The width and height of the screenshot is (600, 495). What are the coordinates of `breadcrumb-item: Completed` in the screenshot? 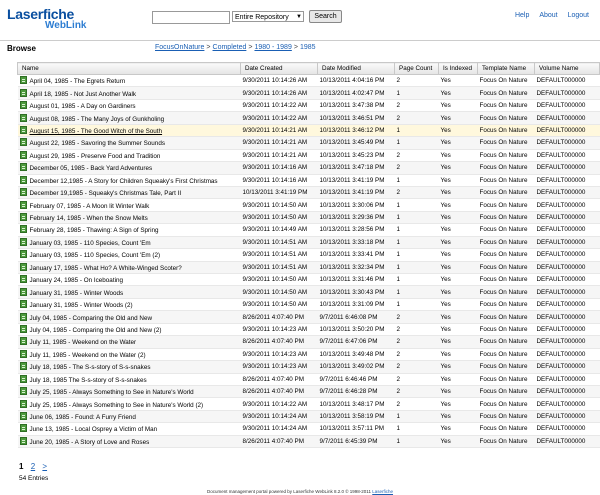 It's located at (230, 47).